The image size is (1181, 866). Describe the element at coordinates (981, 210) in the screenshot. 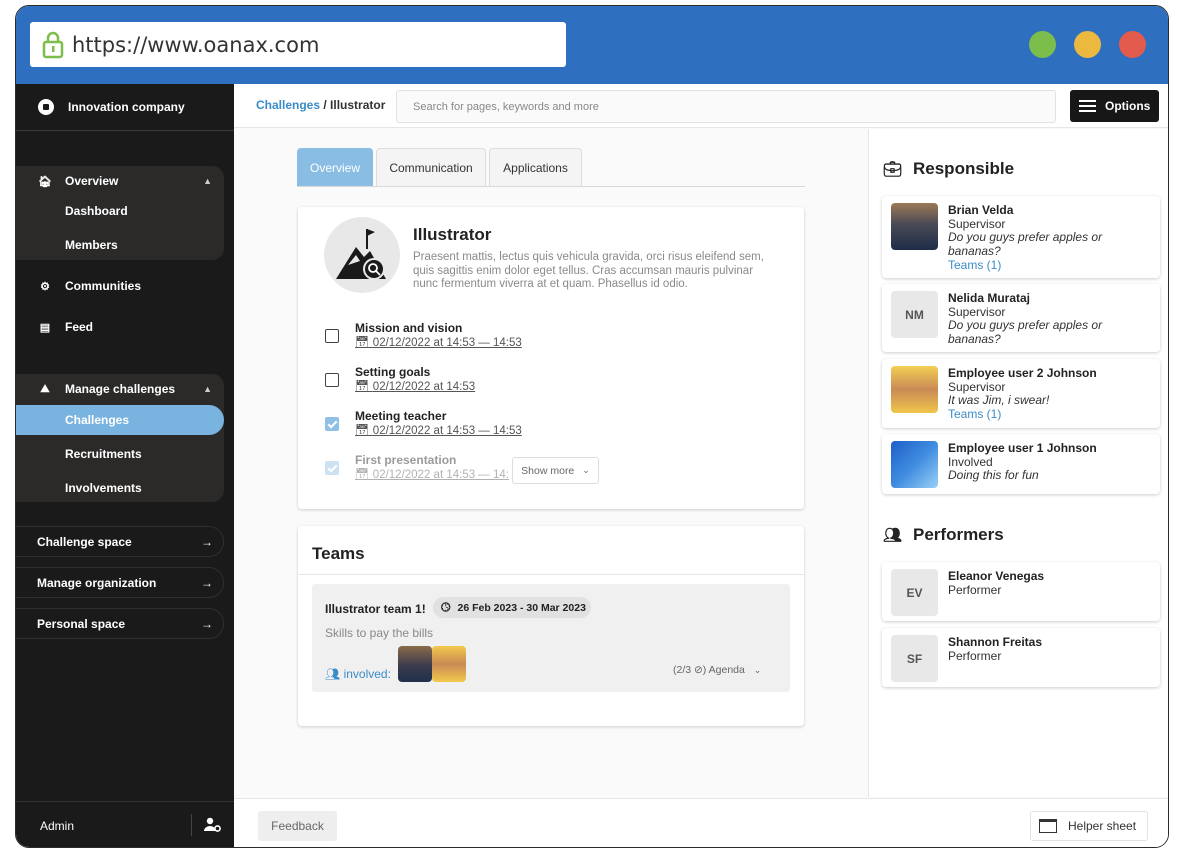

I see `person-name: Brian Velda` at that location.